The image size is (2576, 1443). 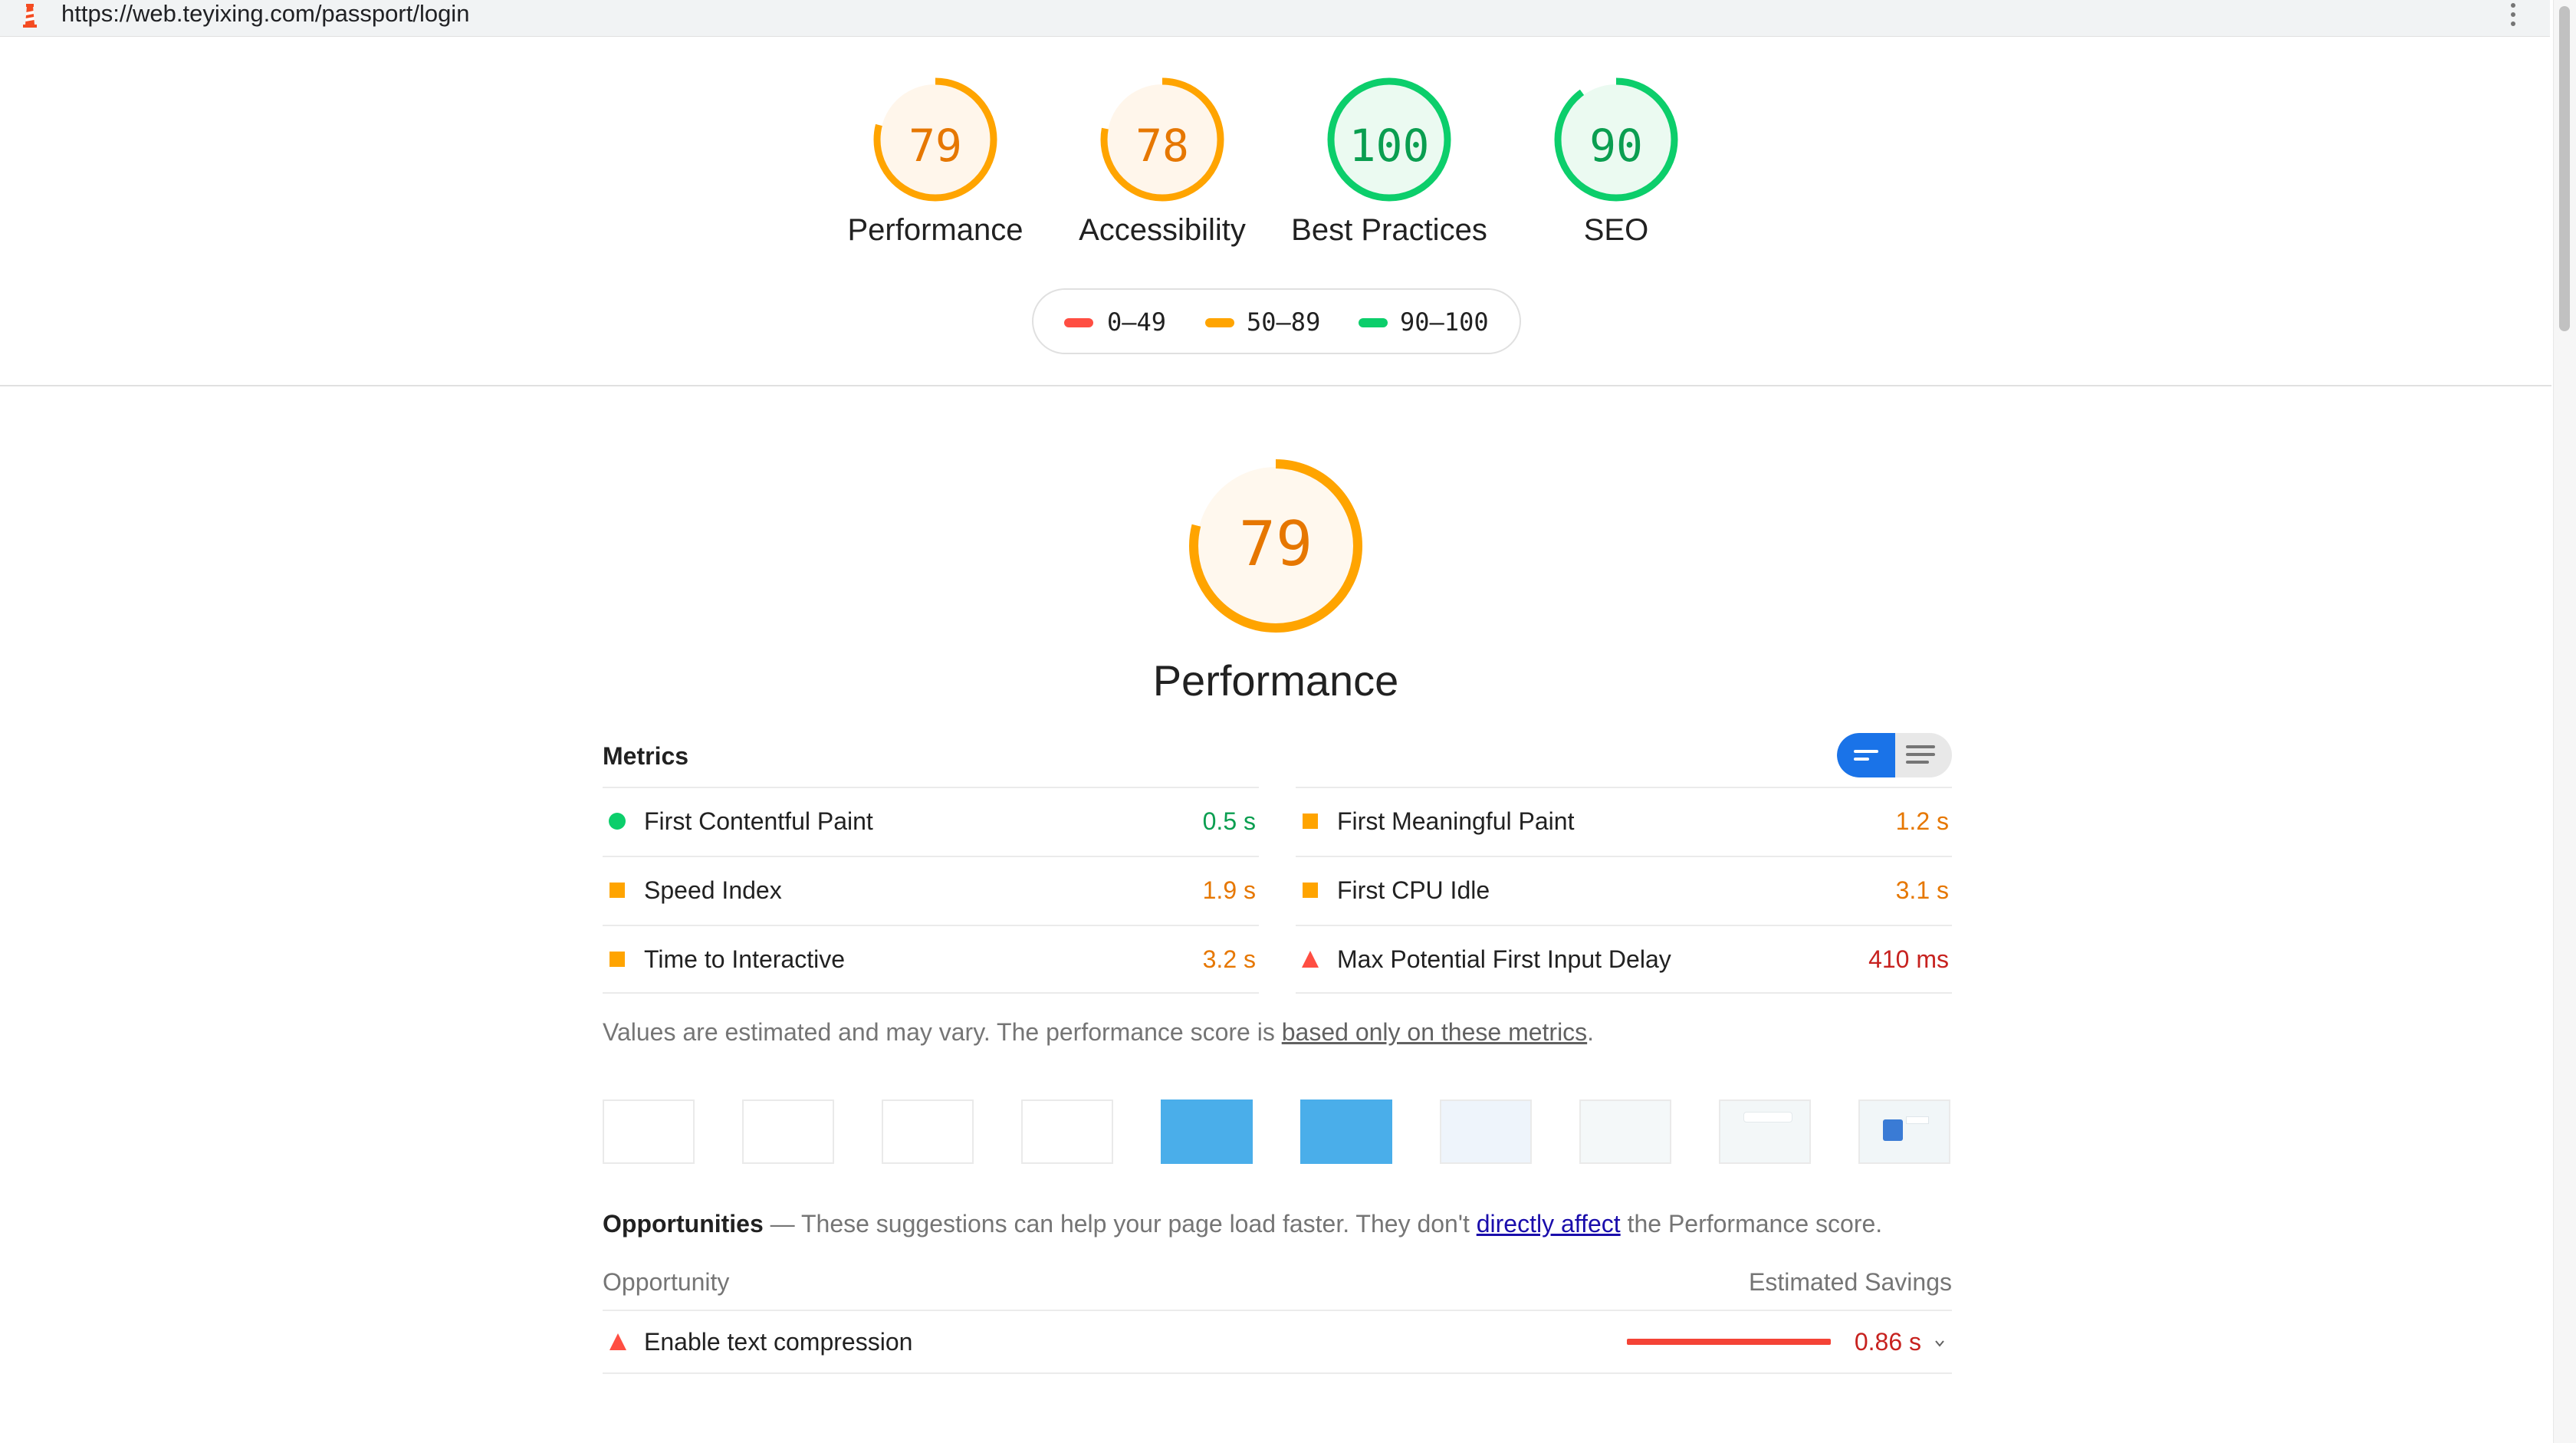 What do you see at coordinates (1373, 322) in the screenshot?
I see `legend-pass-swatch` at bounding box center [1373, 322].